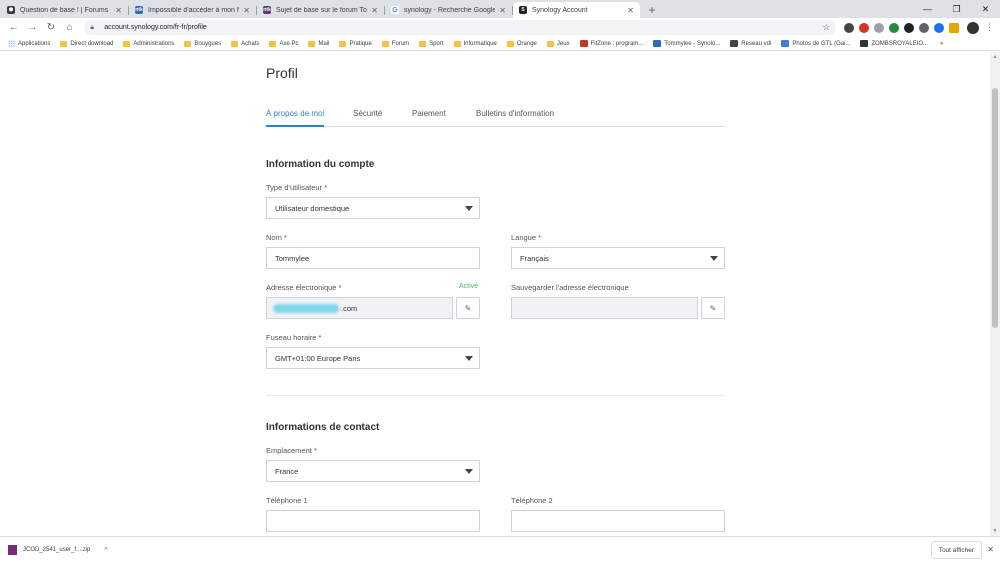 The image size is (1000, 563). I want to click on bookmark-item: Orange, so click(521, 43).